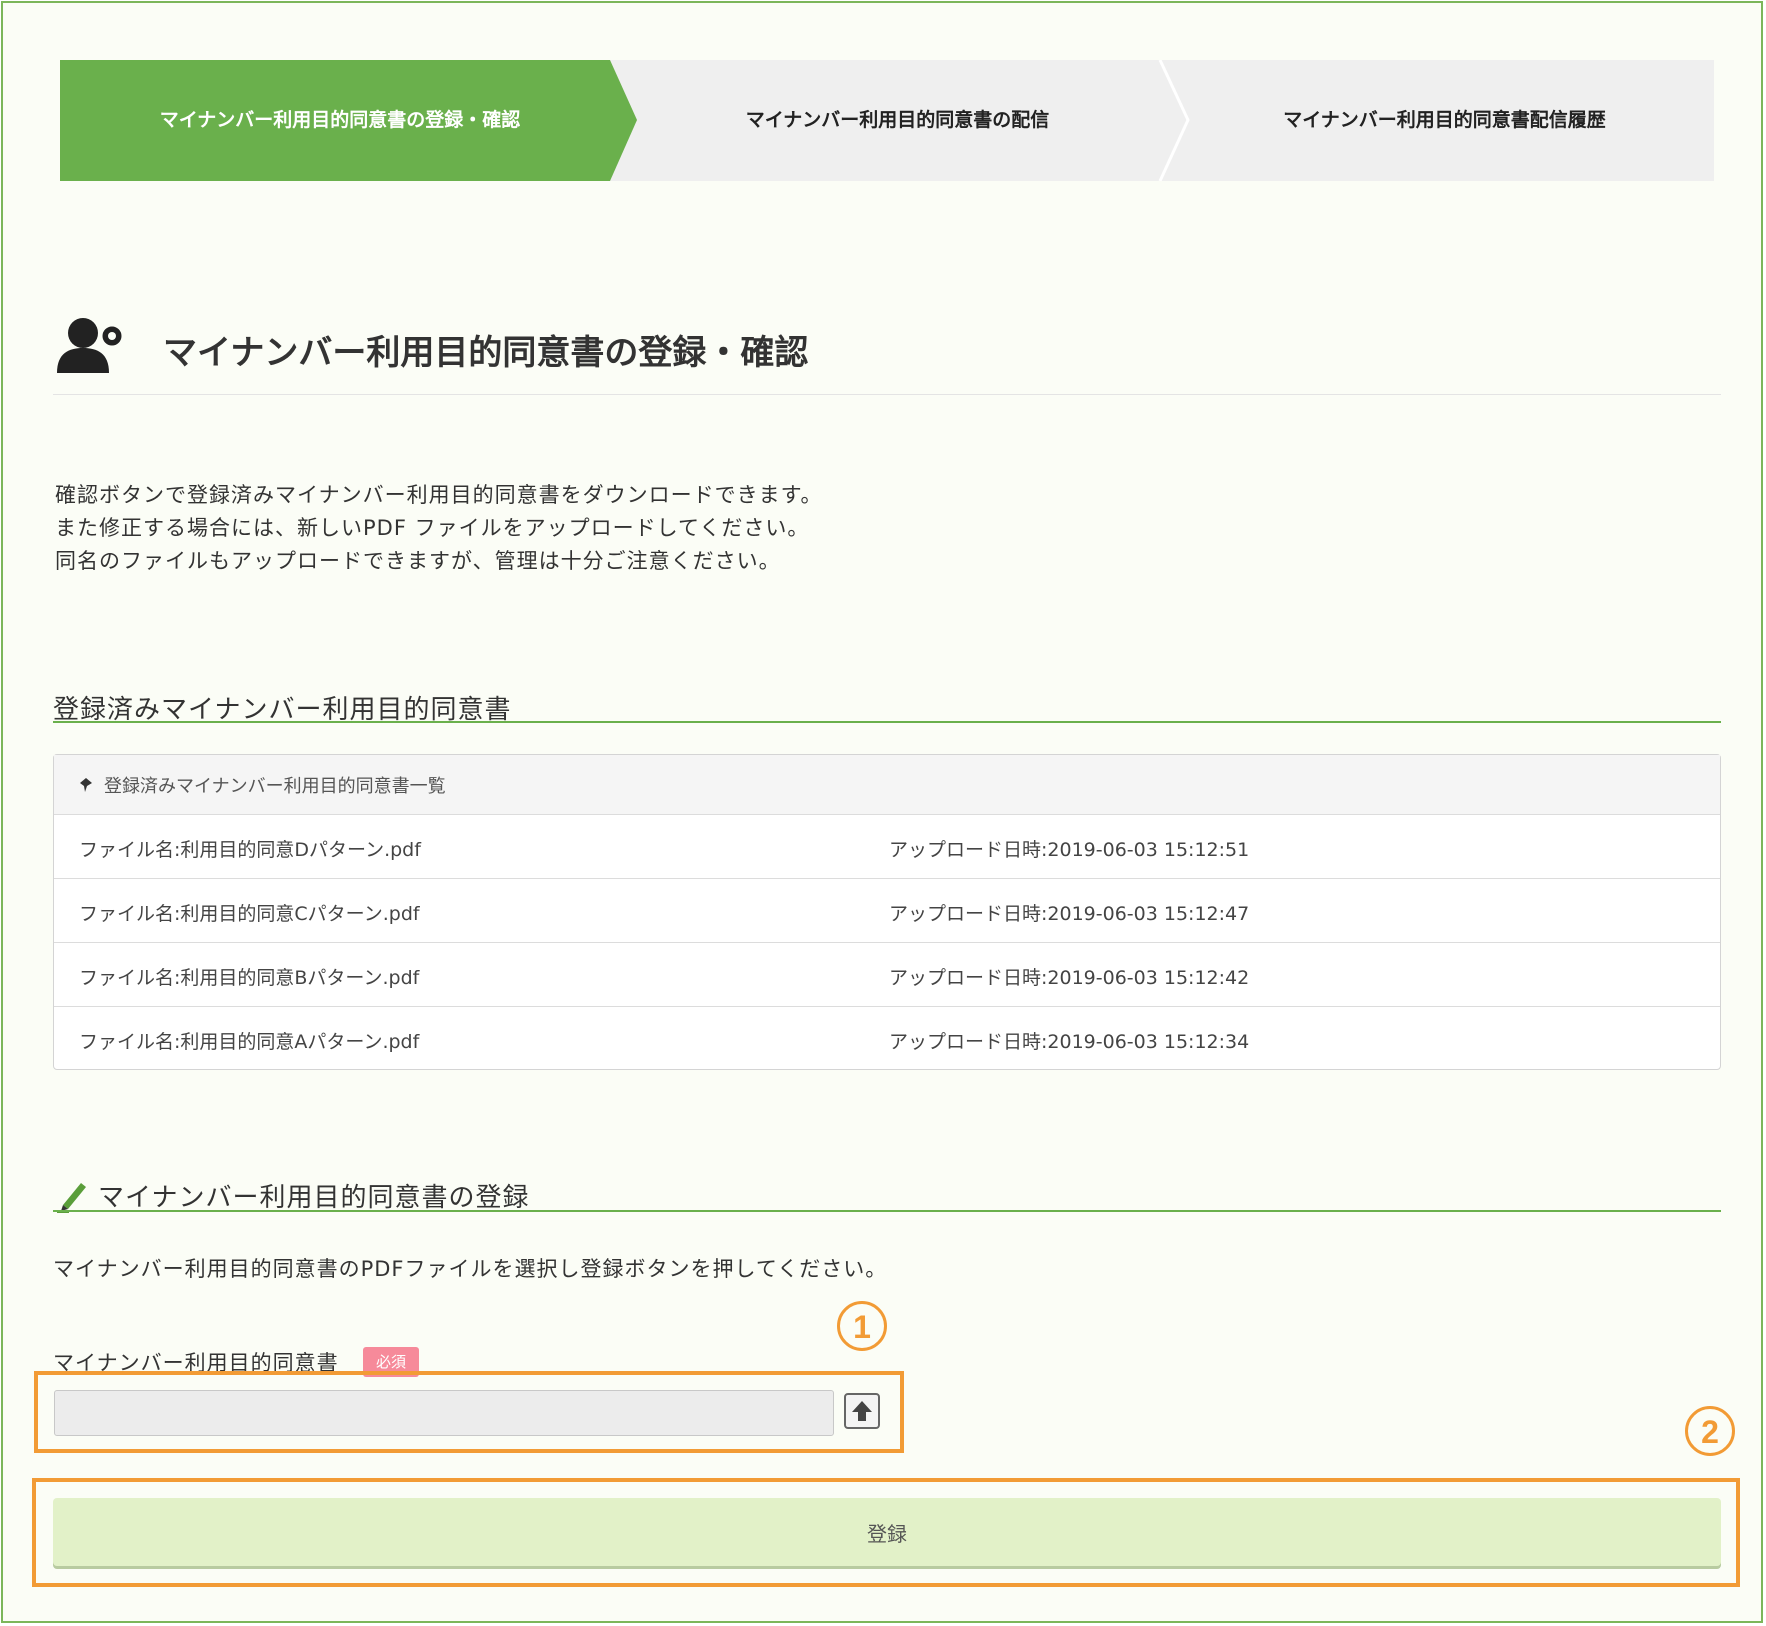 The image size is (1766, 1626). What do you see at coordinates (249, 976) in the screenshot?
I see `file-name: ファイル名:利用目的同意Bパターン.pdf` at bounding box center [249, 976].